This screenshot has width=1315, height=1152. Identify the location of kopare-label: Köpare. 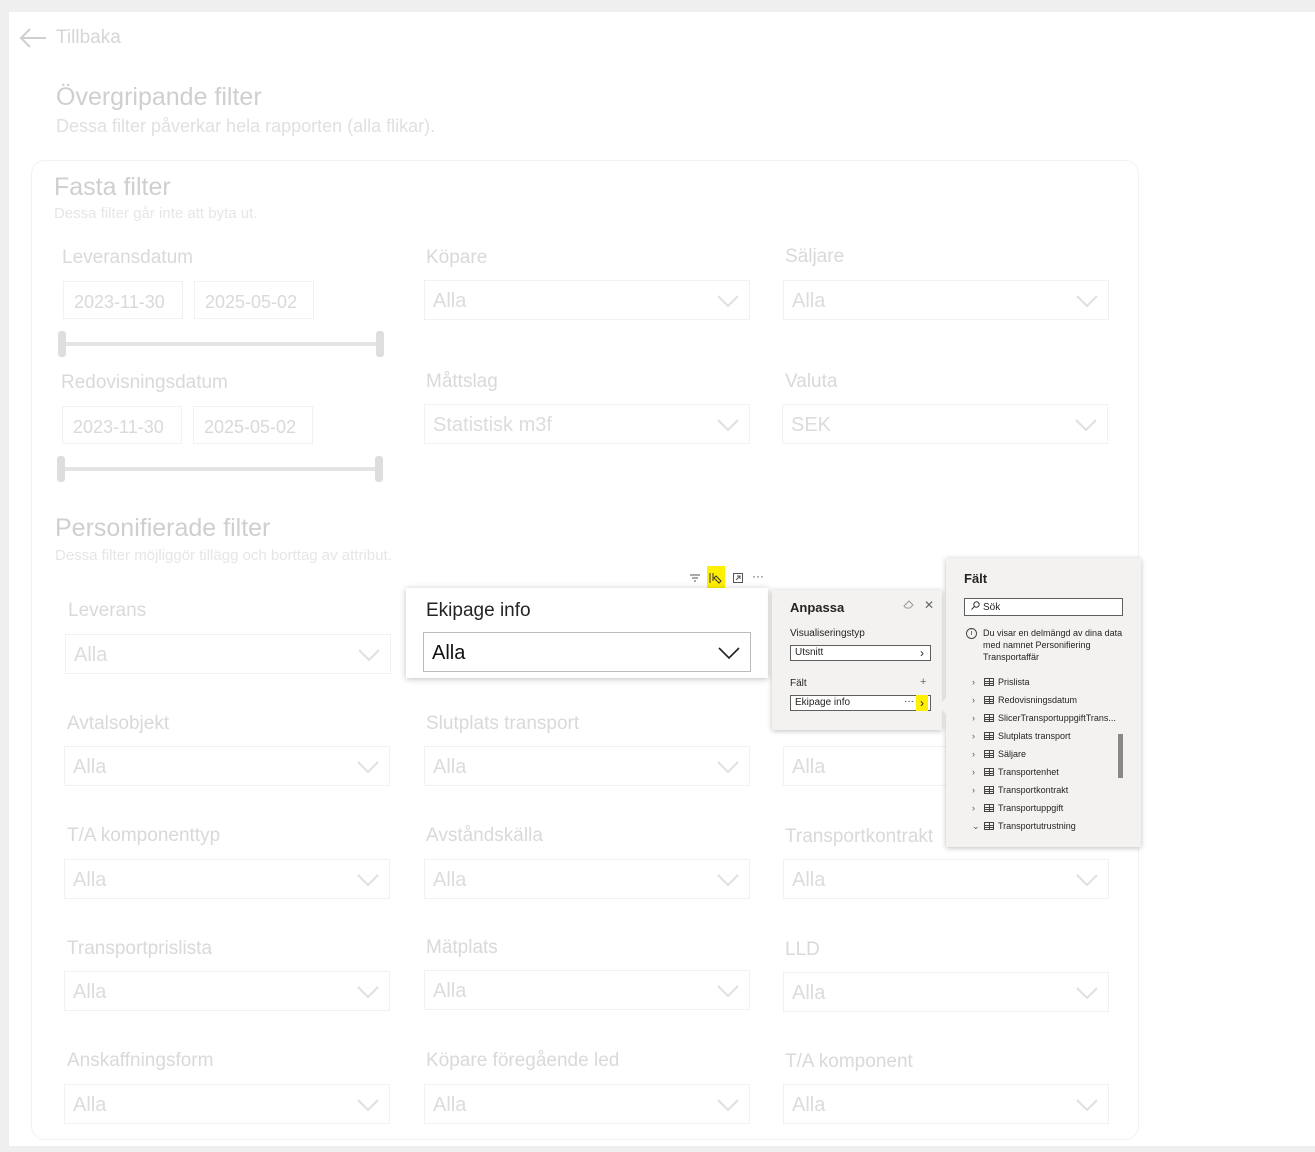
(457, 257).